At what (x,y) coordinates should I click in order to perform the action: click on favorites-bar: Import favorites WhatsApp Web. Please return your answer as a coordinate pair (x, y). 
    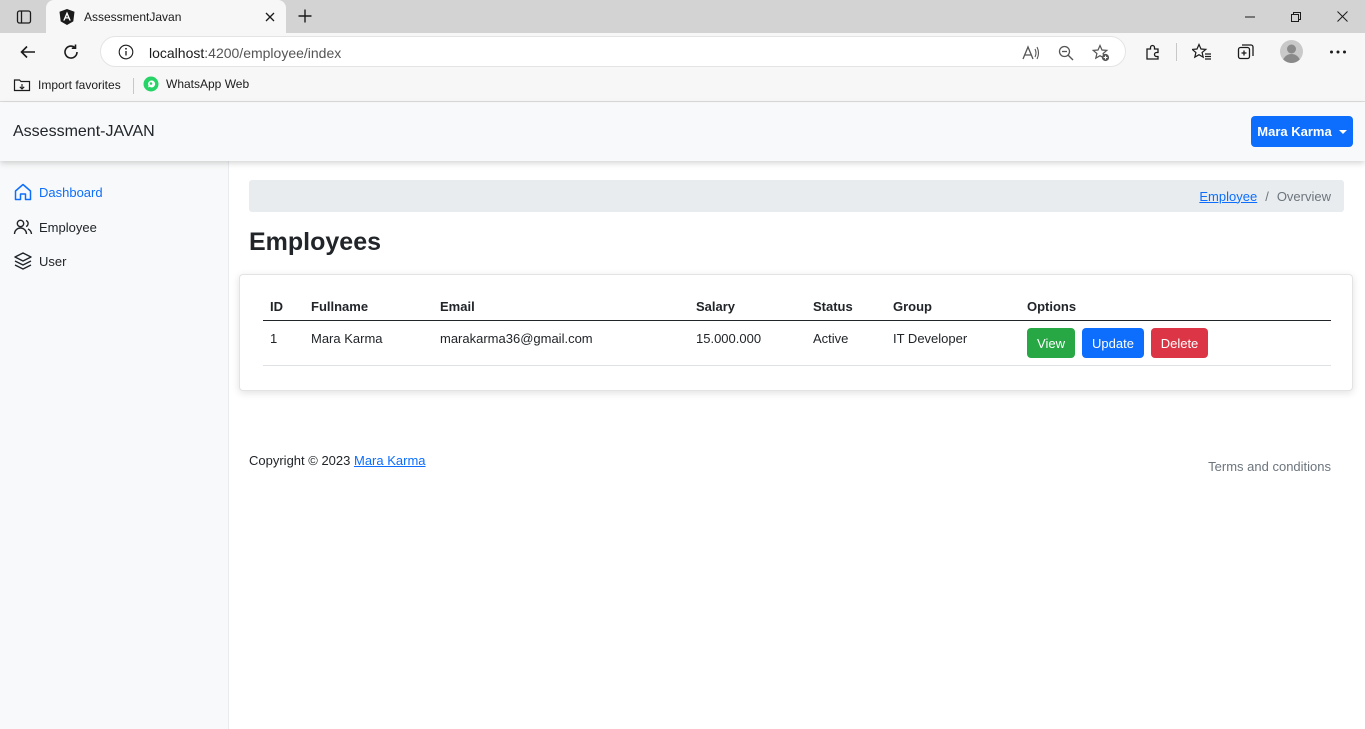
    Looking at the image, I should click on (682, 86).